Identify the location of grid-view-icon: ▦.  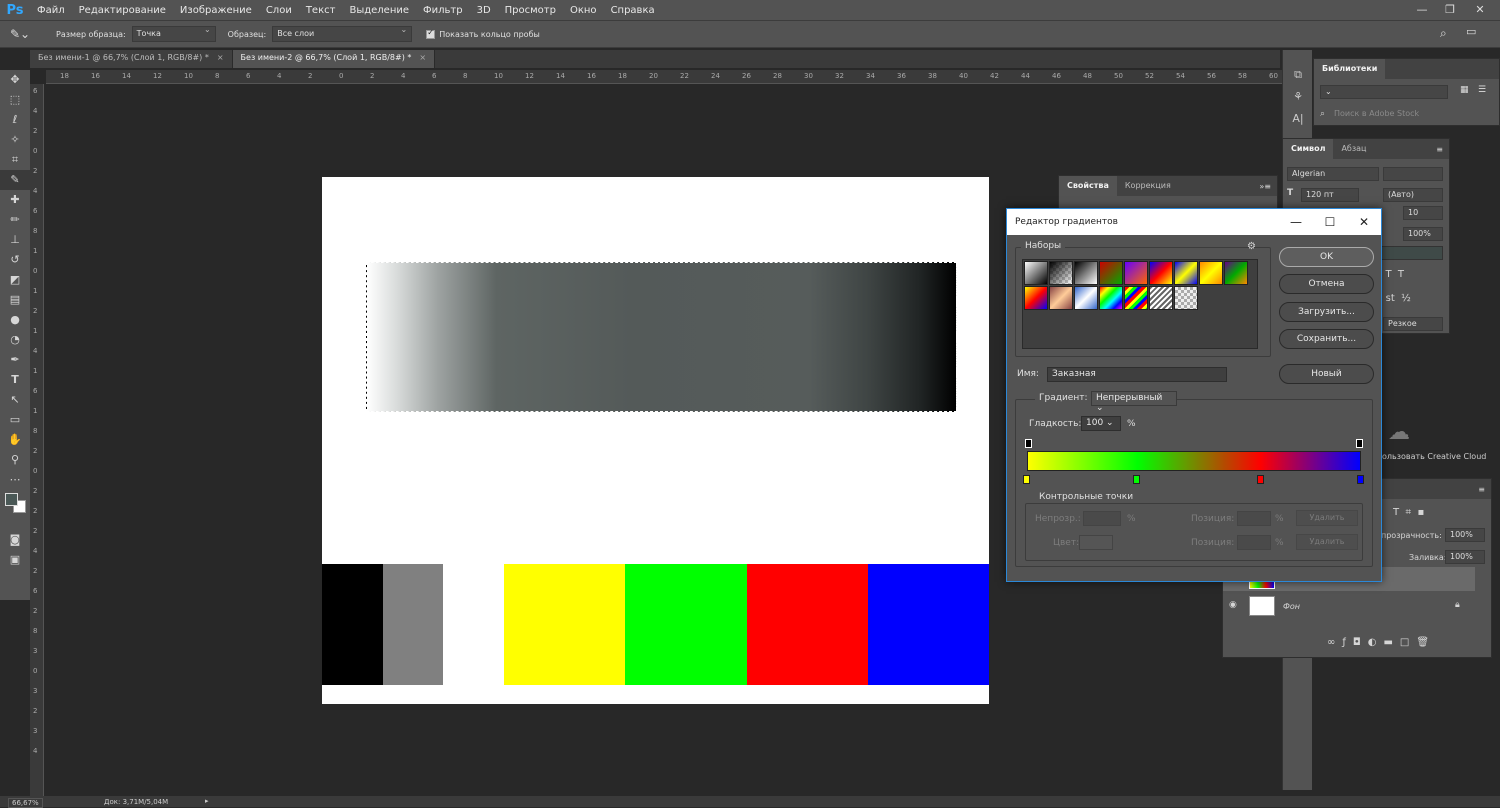
(1464, 90).